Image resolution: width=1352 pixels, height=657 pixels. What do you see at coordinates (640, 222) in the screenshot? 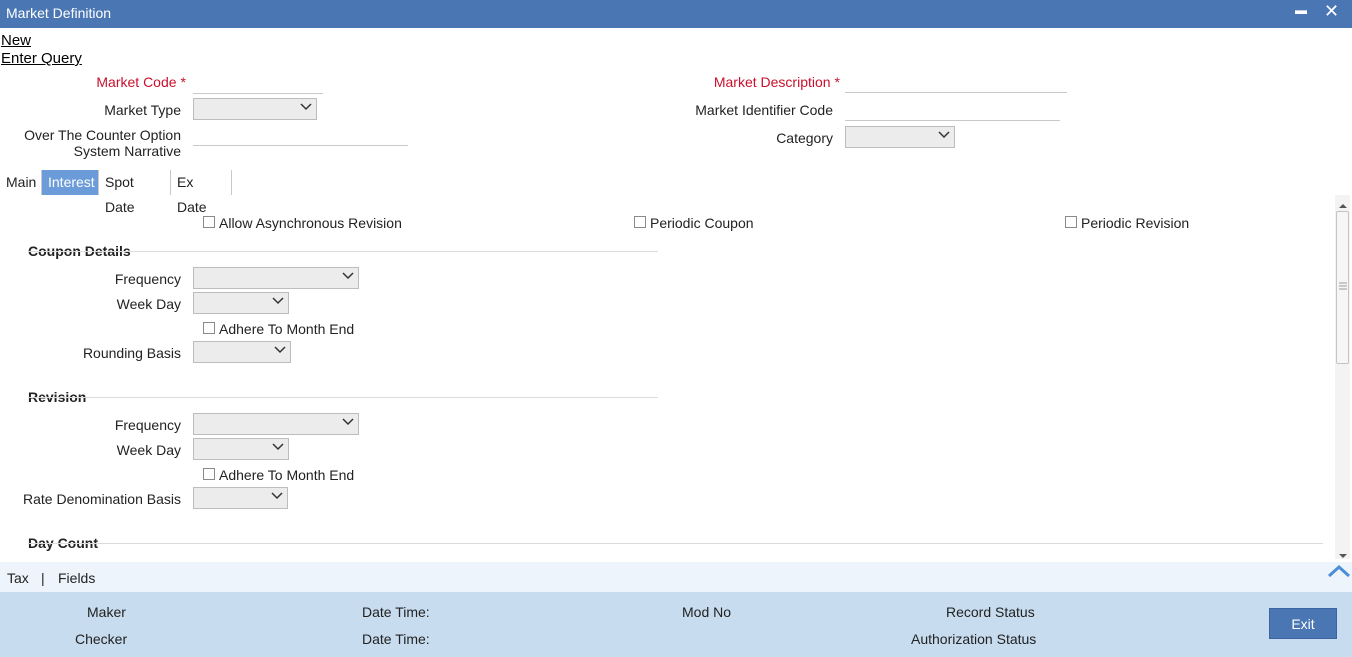
I see `periodic-coupon-checkbox` at bounding box center [640, 222].